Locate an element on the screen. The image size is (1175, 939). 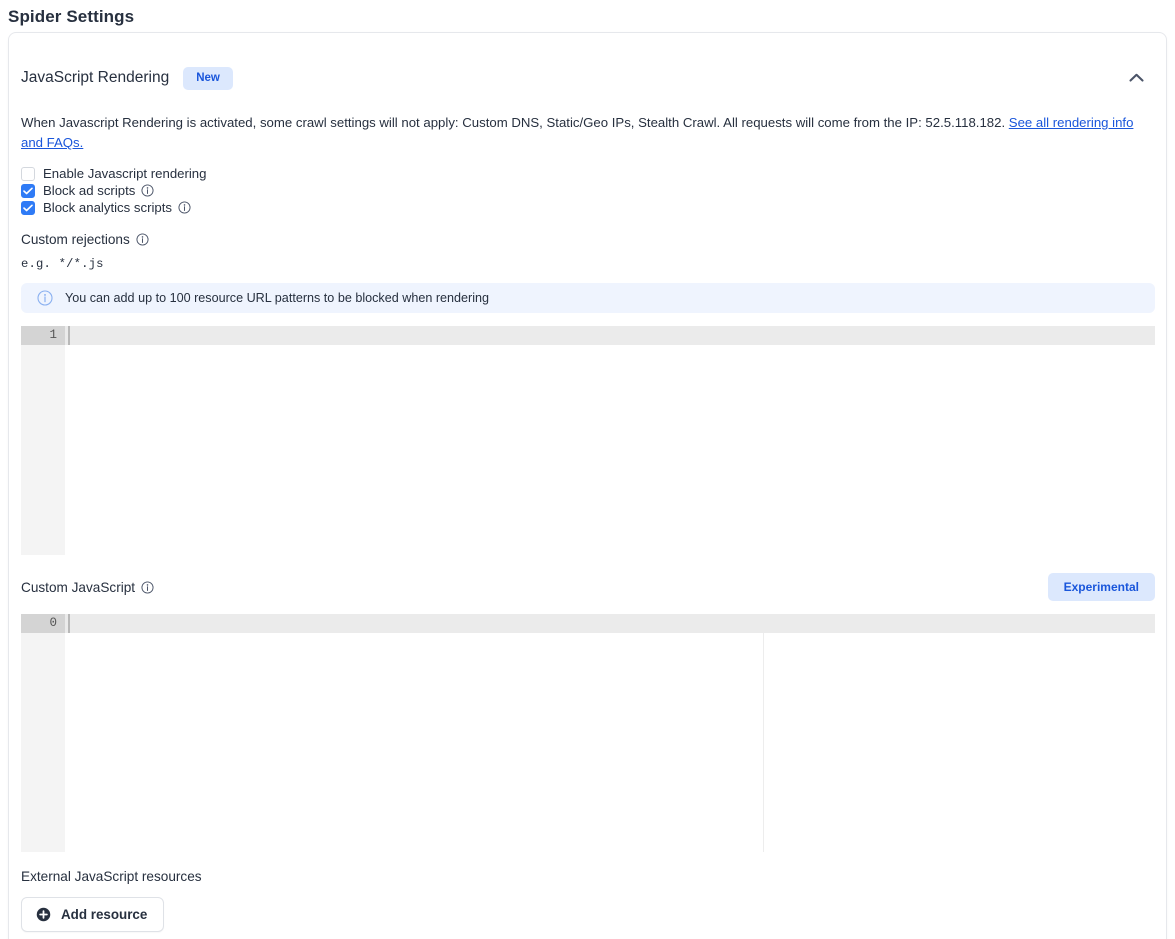
info-circle-icon-custom-javascript is located at coordinates (147, 587).